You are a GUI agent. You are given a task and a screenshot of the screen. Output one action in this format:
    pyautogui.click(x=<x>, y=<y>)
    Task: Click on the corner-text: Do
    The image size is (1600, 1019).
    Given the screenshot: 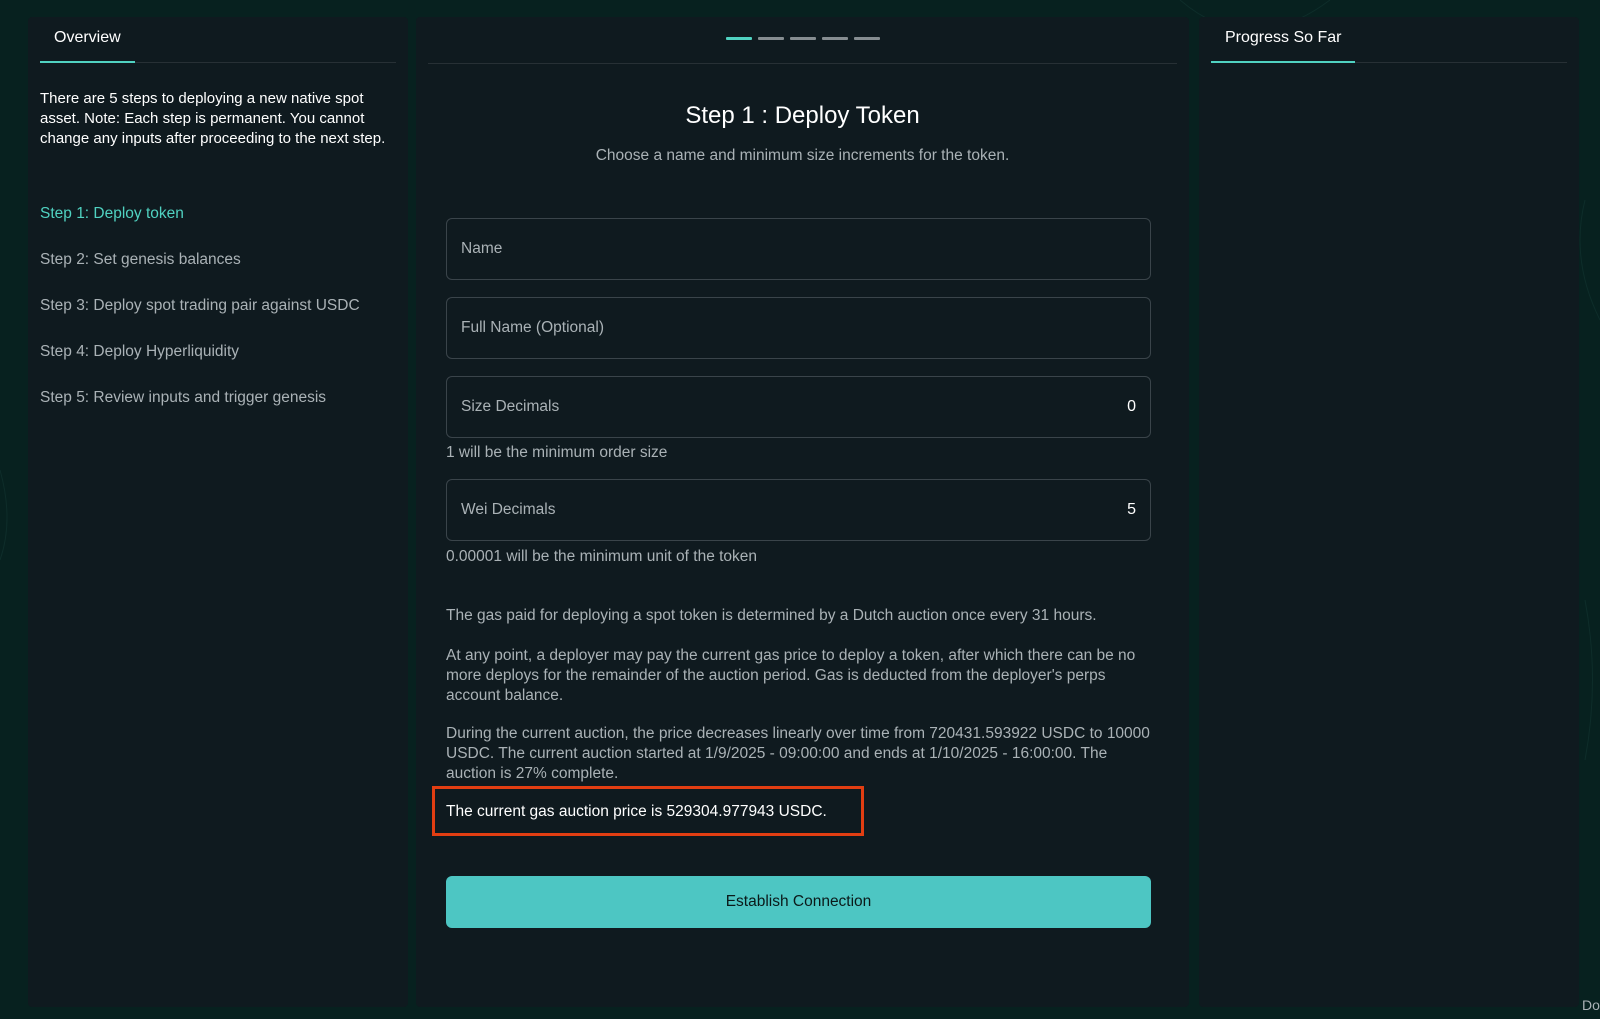 What is the action you would take?
    pyautogui.click(x=1591, y=1005)
    